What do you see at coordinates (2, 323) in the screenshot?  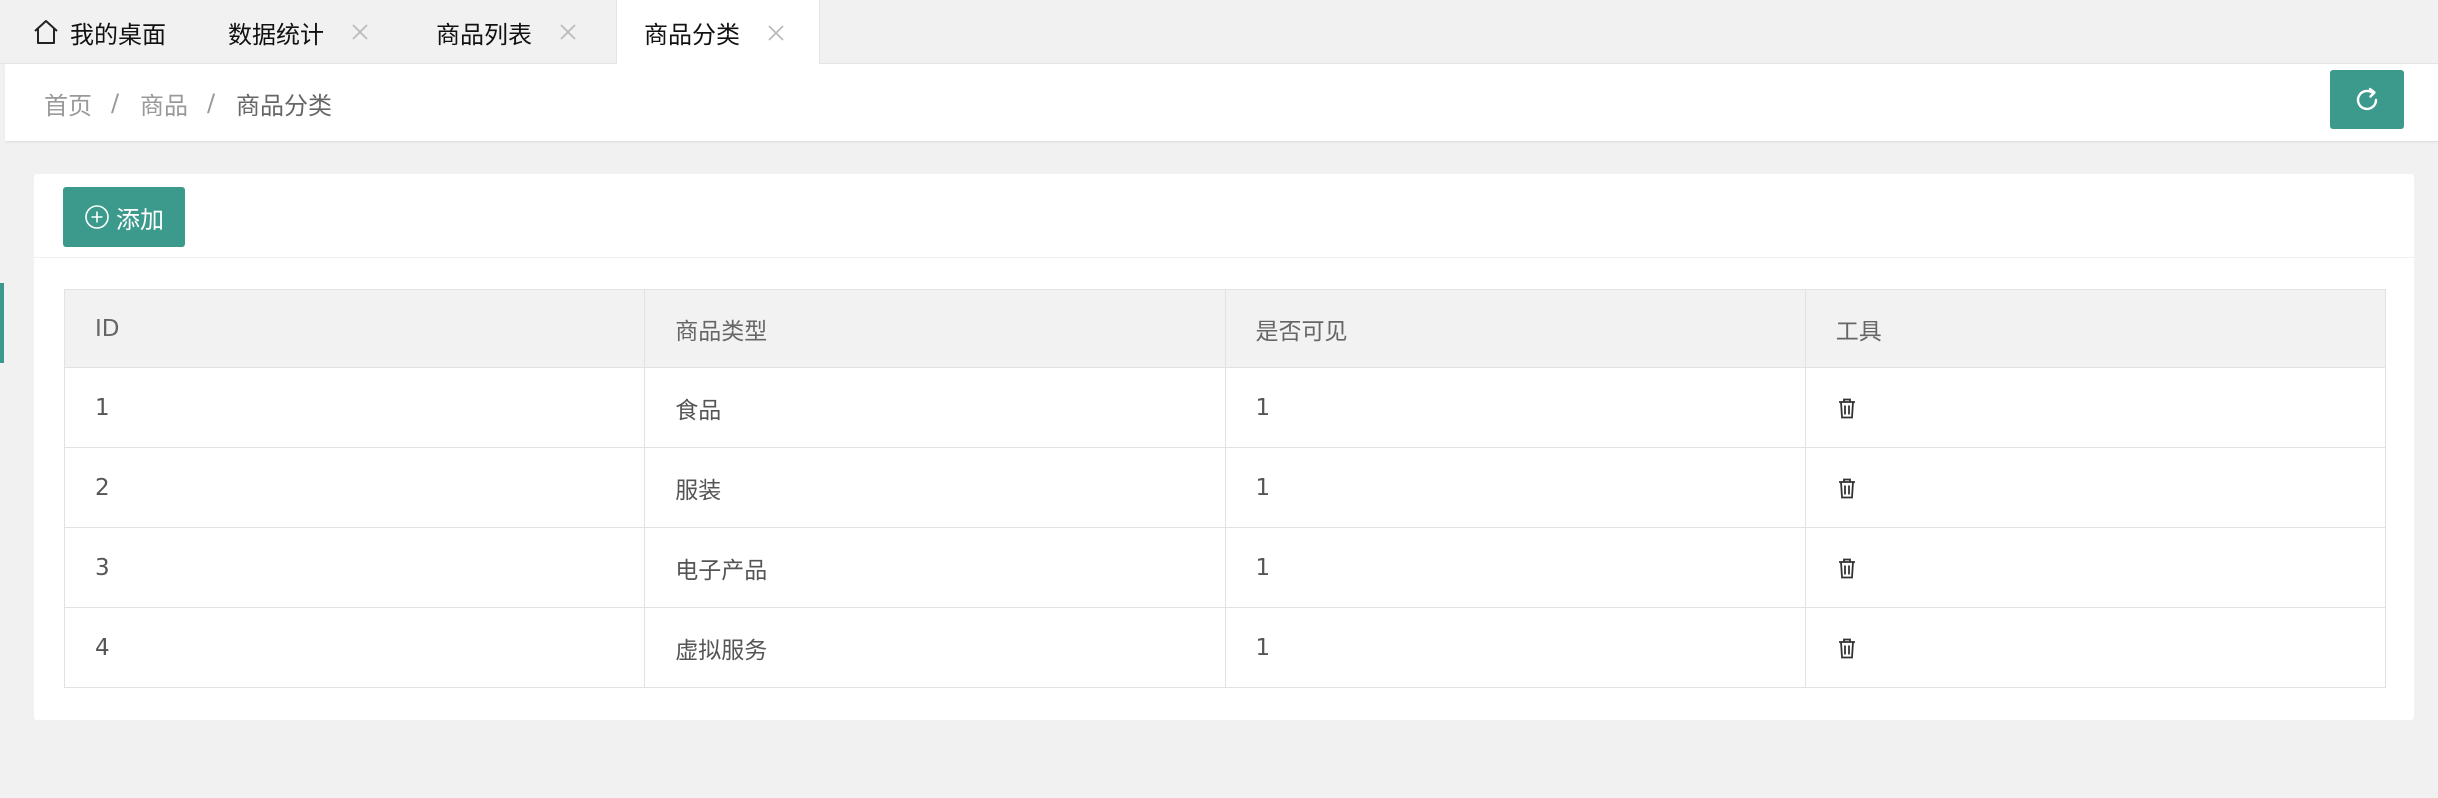 I see `side-accent-marker` at bounding box center [2, 323].